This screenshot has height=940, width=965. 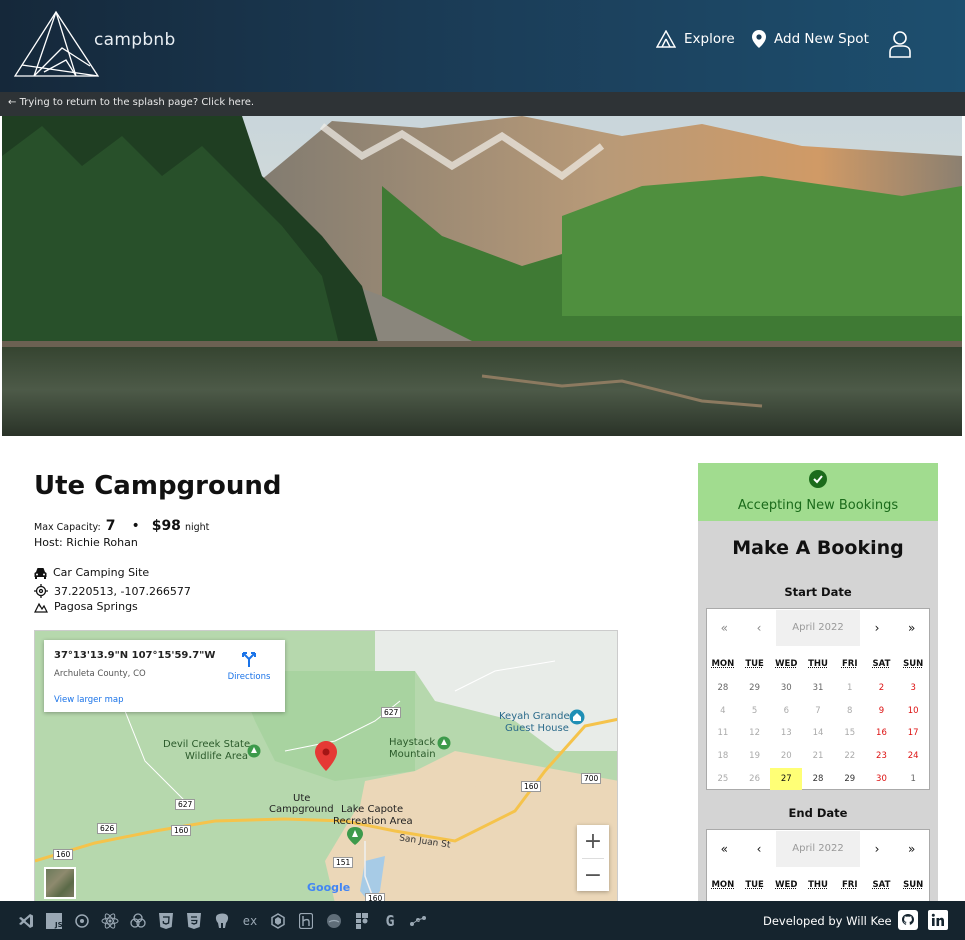 I want to click on brand-name: campbnb, so click(x=135, y=40).